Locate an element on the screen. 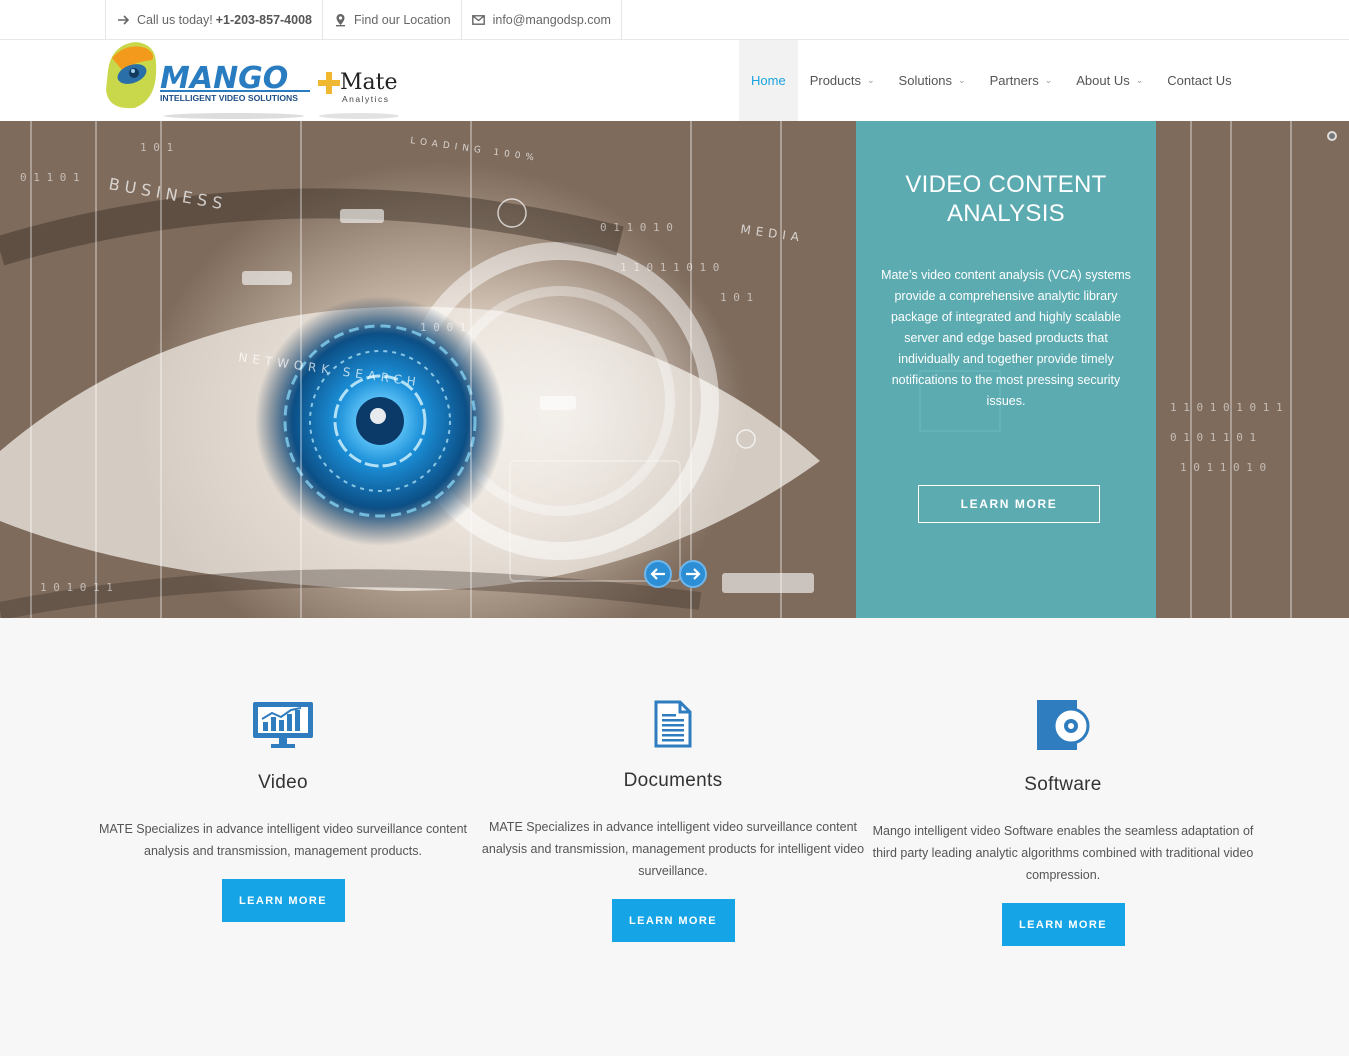 The height and width of the screenshot is (1056, 1349). nav-label: About Us is located at coordinates (1103, 80).